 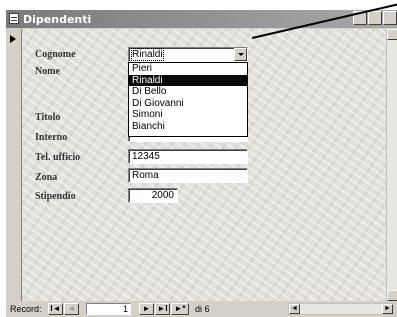 I want to click on last-record-button: ►I, so click(x=162, y=309).